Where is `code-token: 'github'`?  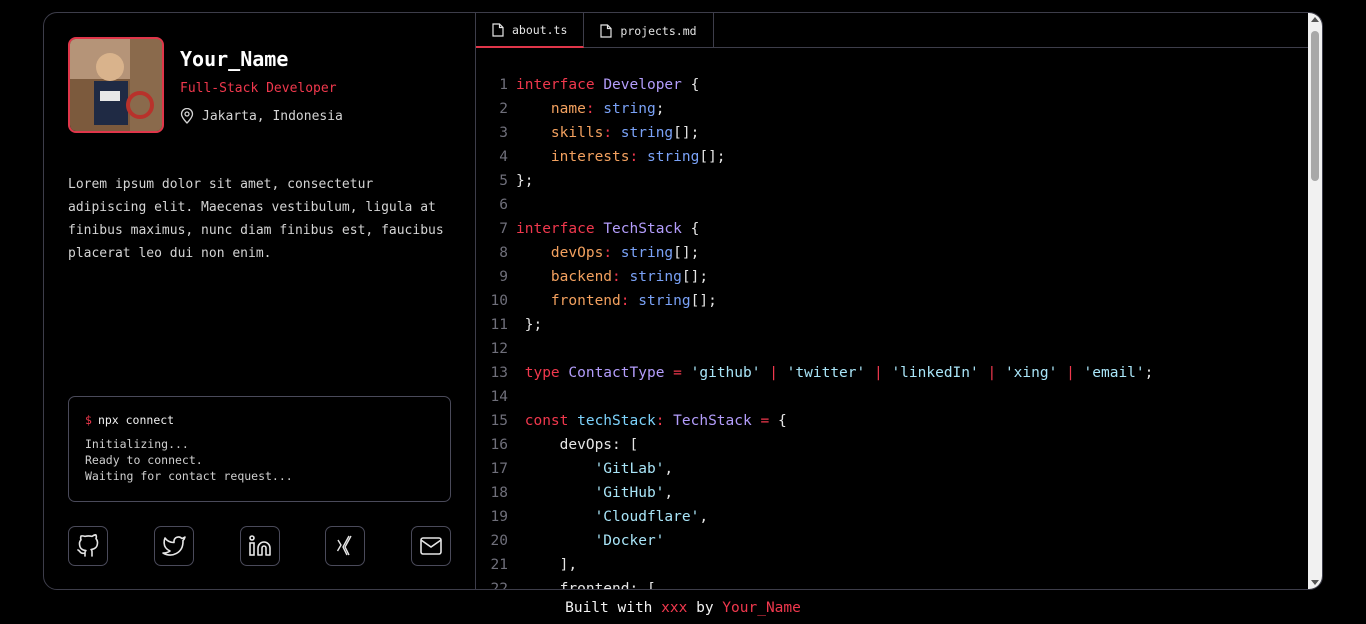 code-token: 'github' is located at coordinates (730, 373).